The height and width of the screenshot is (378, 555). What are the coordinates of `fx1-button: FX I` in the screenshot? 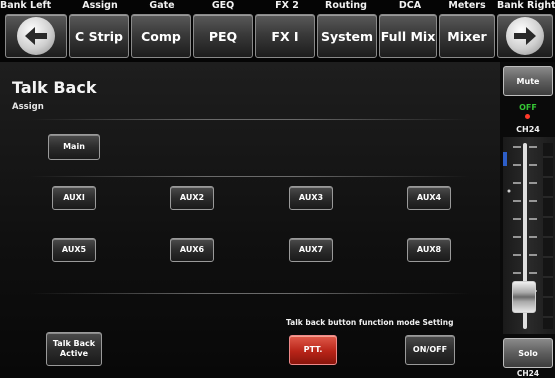 It's located at (285, 36).